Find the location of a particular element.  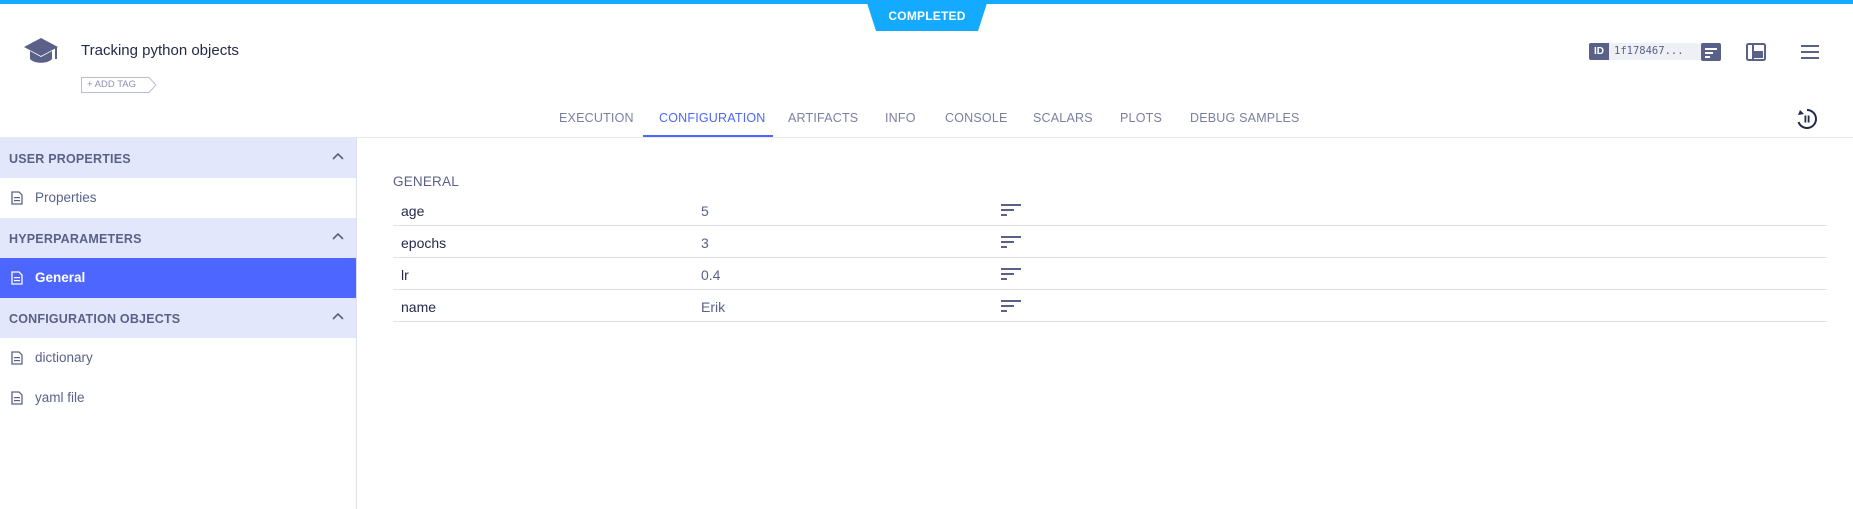

section-header-user-properties: USER PROPERTIES is located at coordinates (178, 158).